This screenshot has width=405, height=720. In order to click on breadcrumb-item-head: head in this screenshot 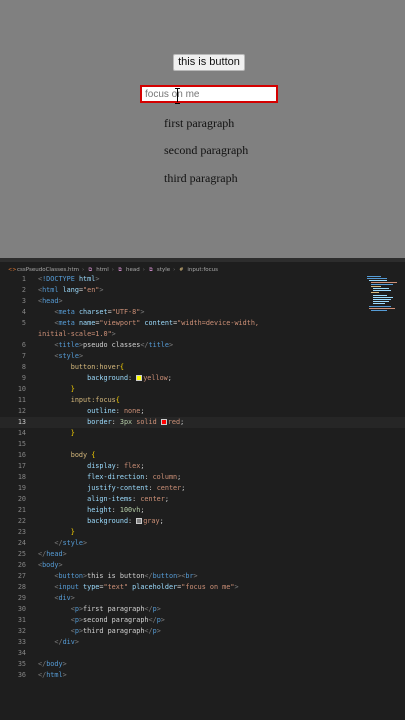, I will do `click(133, 270)`.